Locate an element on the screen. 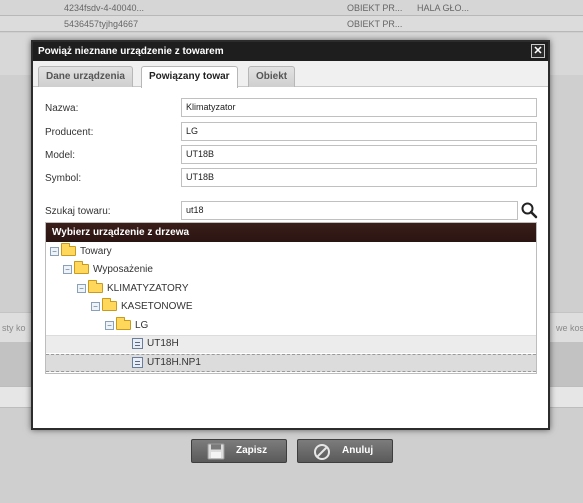 The image size is (583, 503). background-cell-code: 5436457tyjhg4667 is located at coordinates (101, 24).